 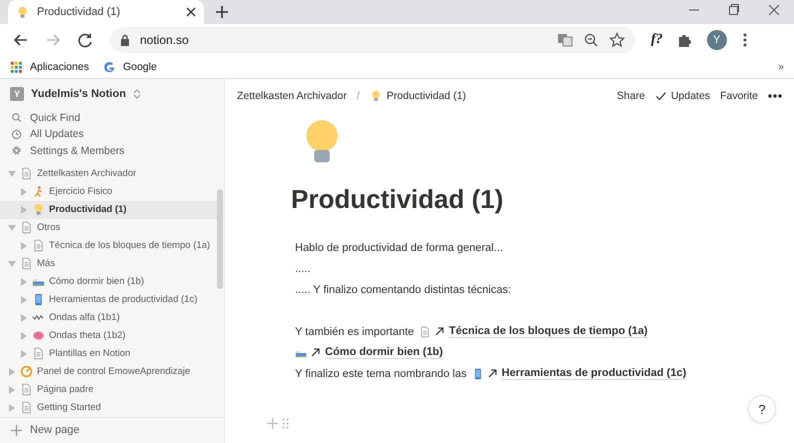 I want to click on sidebar-page-item: Panel de control EmoweAprendizaje, so click(x=108, y=371).